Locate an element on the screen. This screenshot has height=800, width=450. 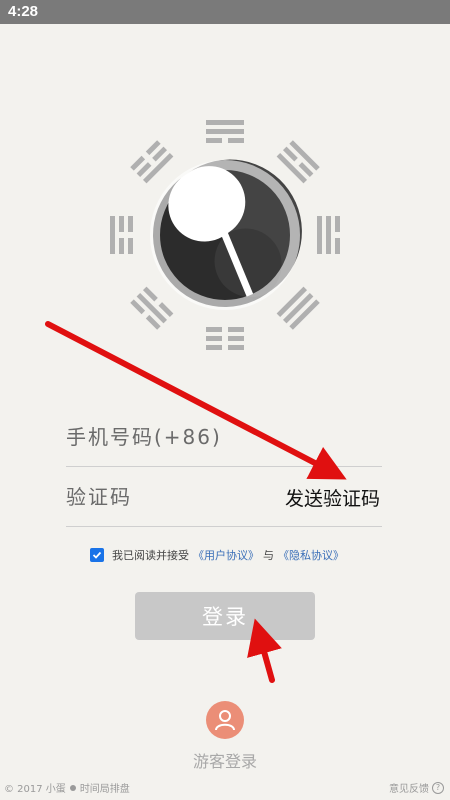
code-field: 发送验证码 is located at coordinates (224, 497).